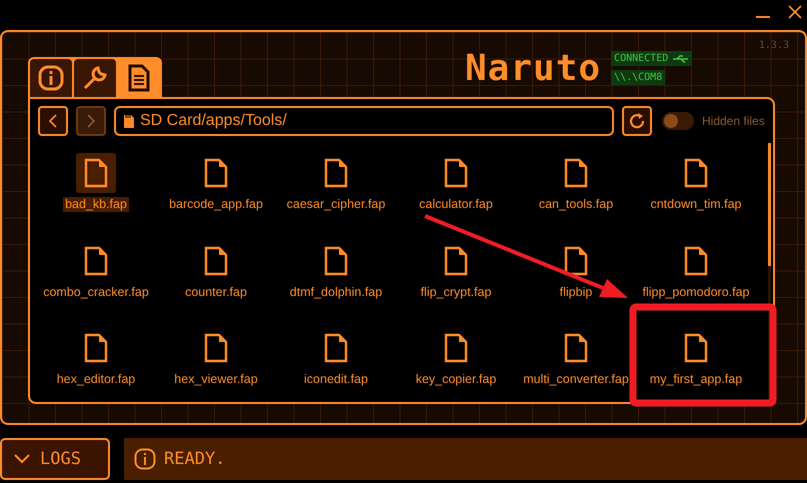 This screenshot has height=483, width=807. Describe the element at coordinates (364, 121) in the screenshot. I see `path-field: SD Card/apps/Tools/` at that location.